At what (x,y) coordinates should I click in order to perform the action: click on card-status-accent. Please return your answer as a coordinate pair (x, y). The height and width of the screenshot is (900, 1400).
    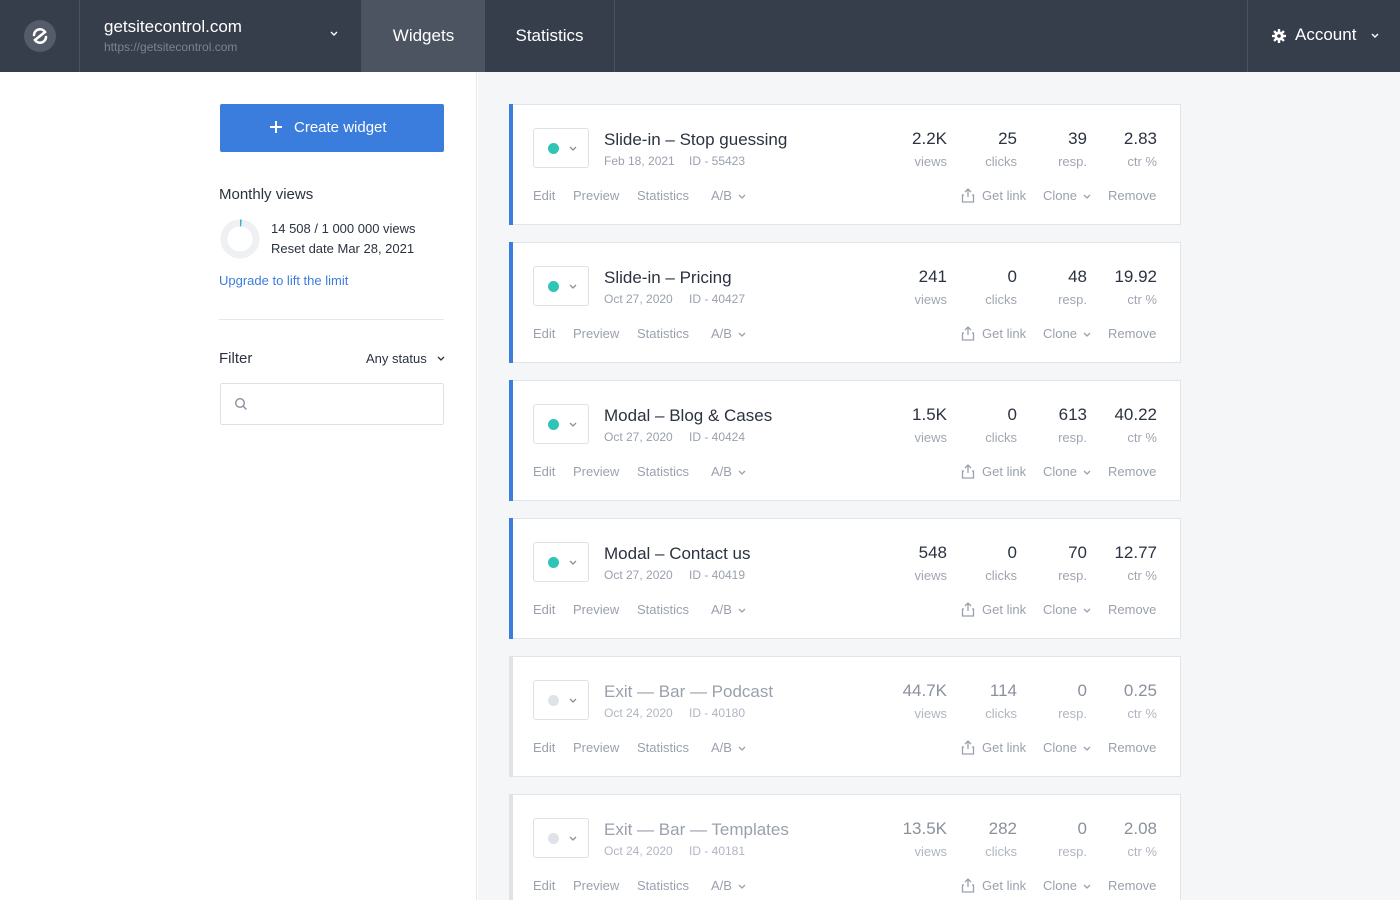
    Looking at the image, I should click on (511, 716).